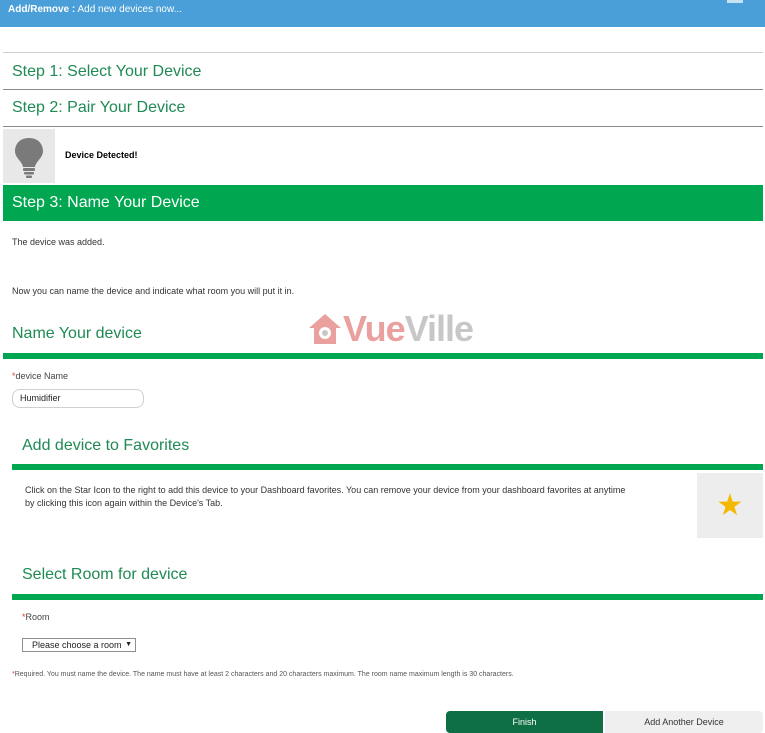 Image resolution: width=765 pixels, height=733 pixels. I want to click on device-thumbnail, so click(29, 156).